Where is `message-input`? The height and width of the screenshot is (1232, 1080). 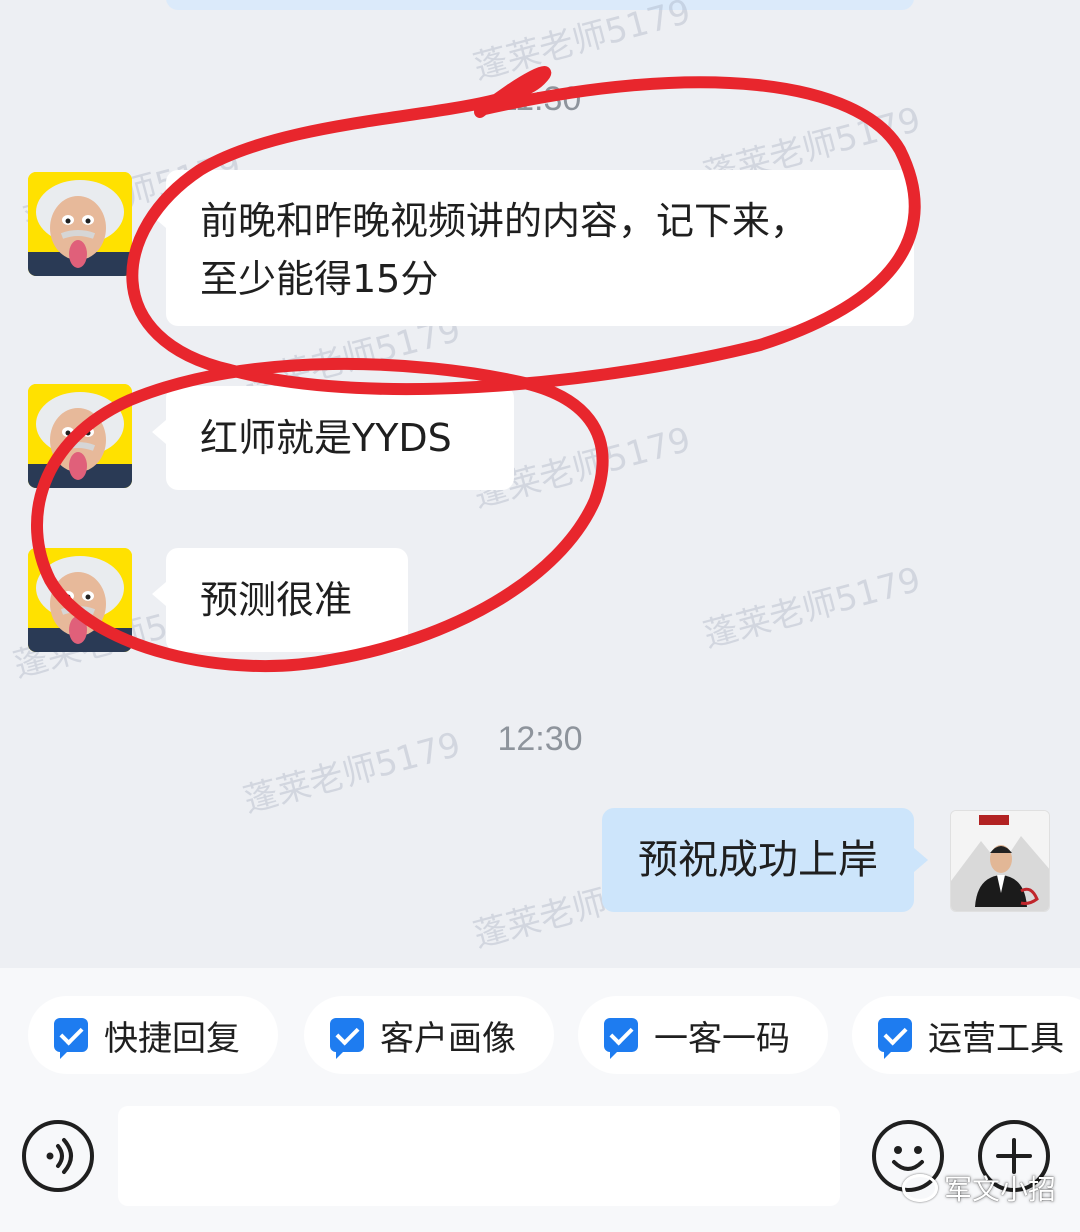
message-input is located at coordinates (479, 1156).